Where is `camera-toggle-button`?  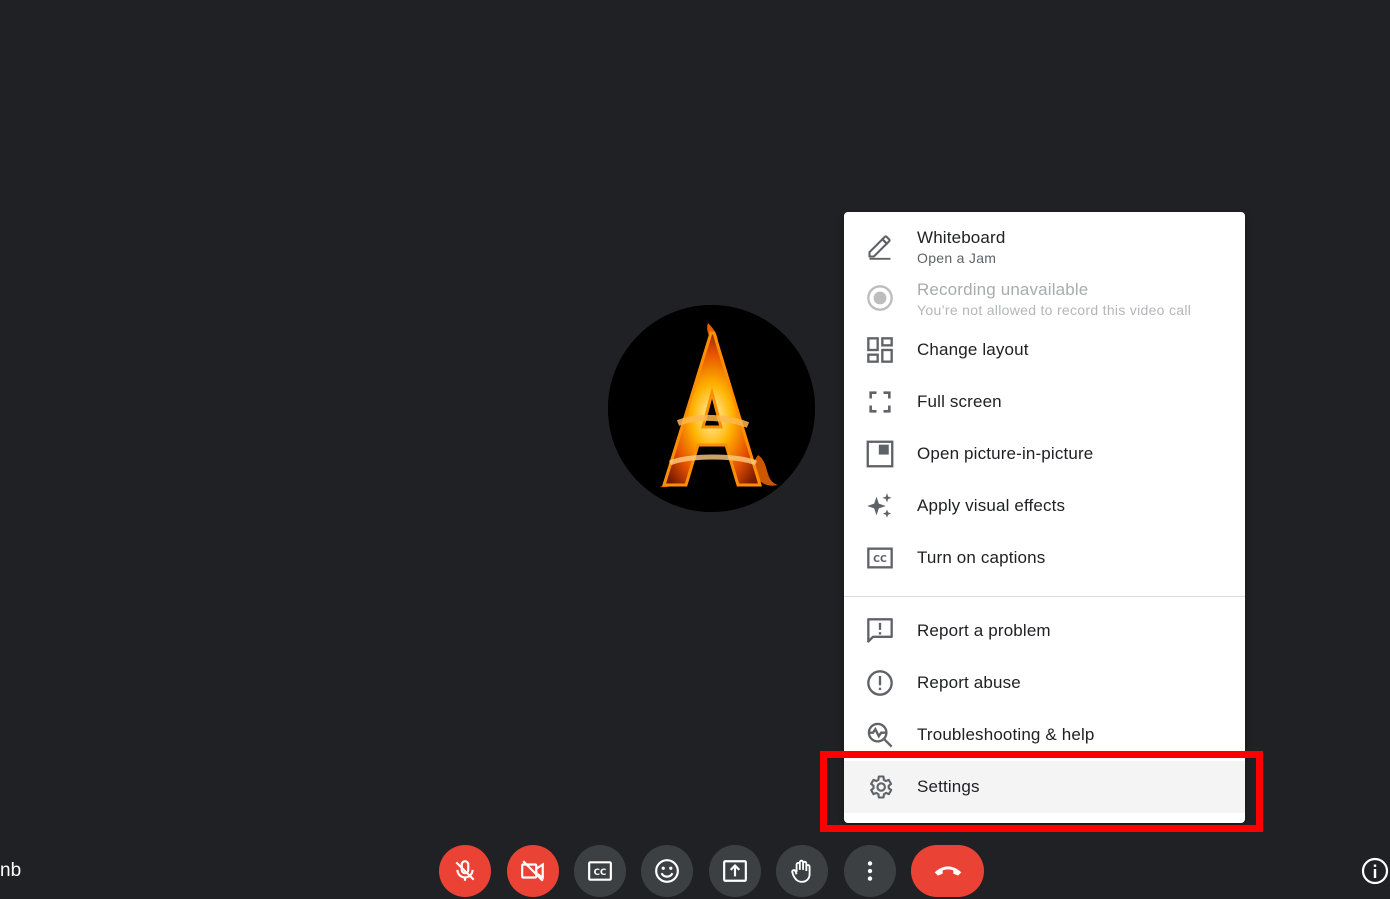
camera-toggle-button is located at coordinates (533, 871).